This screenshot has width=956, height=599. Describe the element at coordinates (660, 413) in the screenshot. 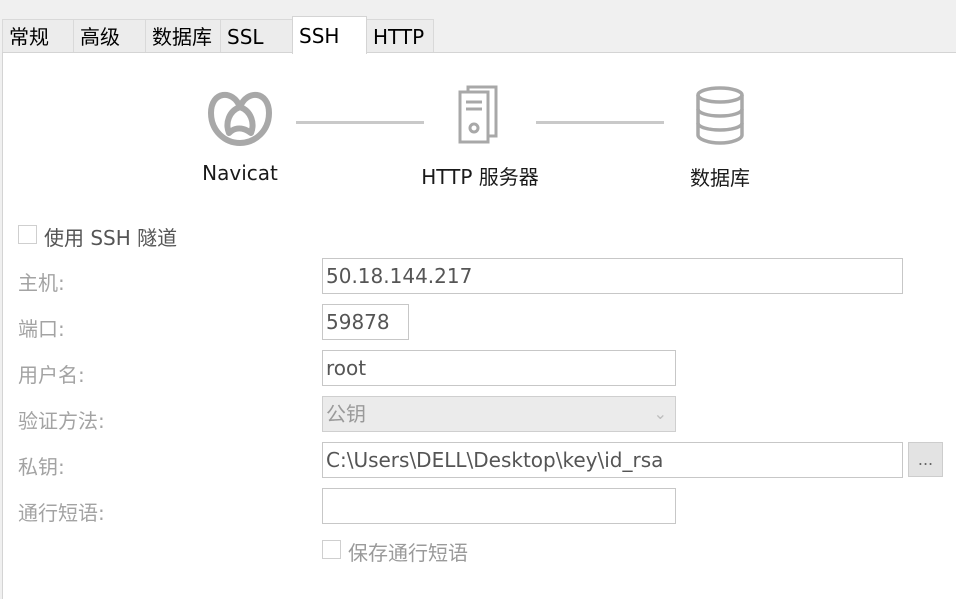

I see `chevron-down-icon: ⌄` at that location.